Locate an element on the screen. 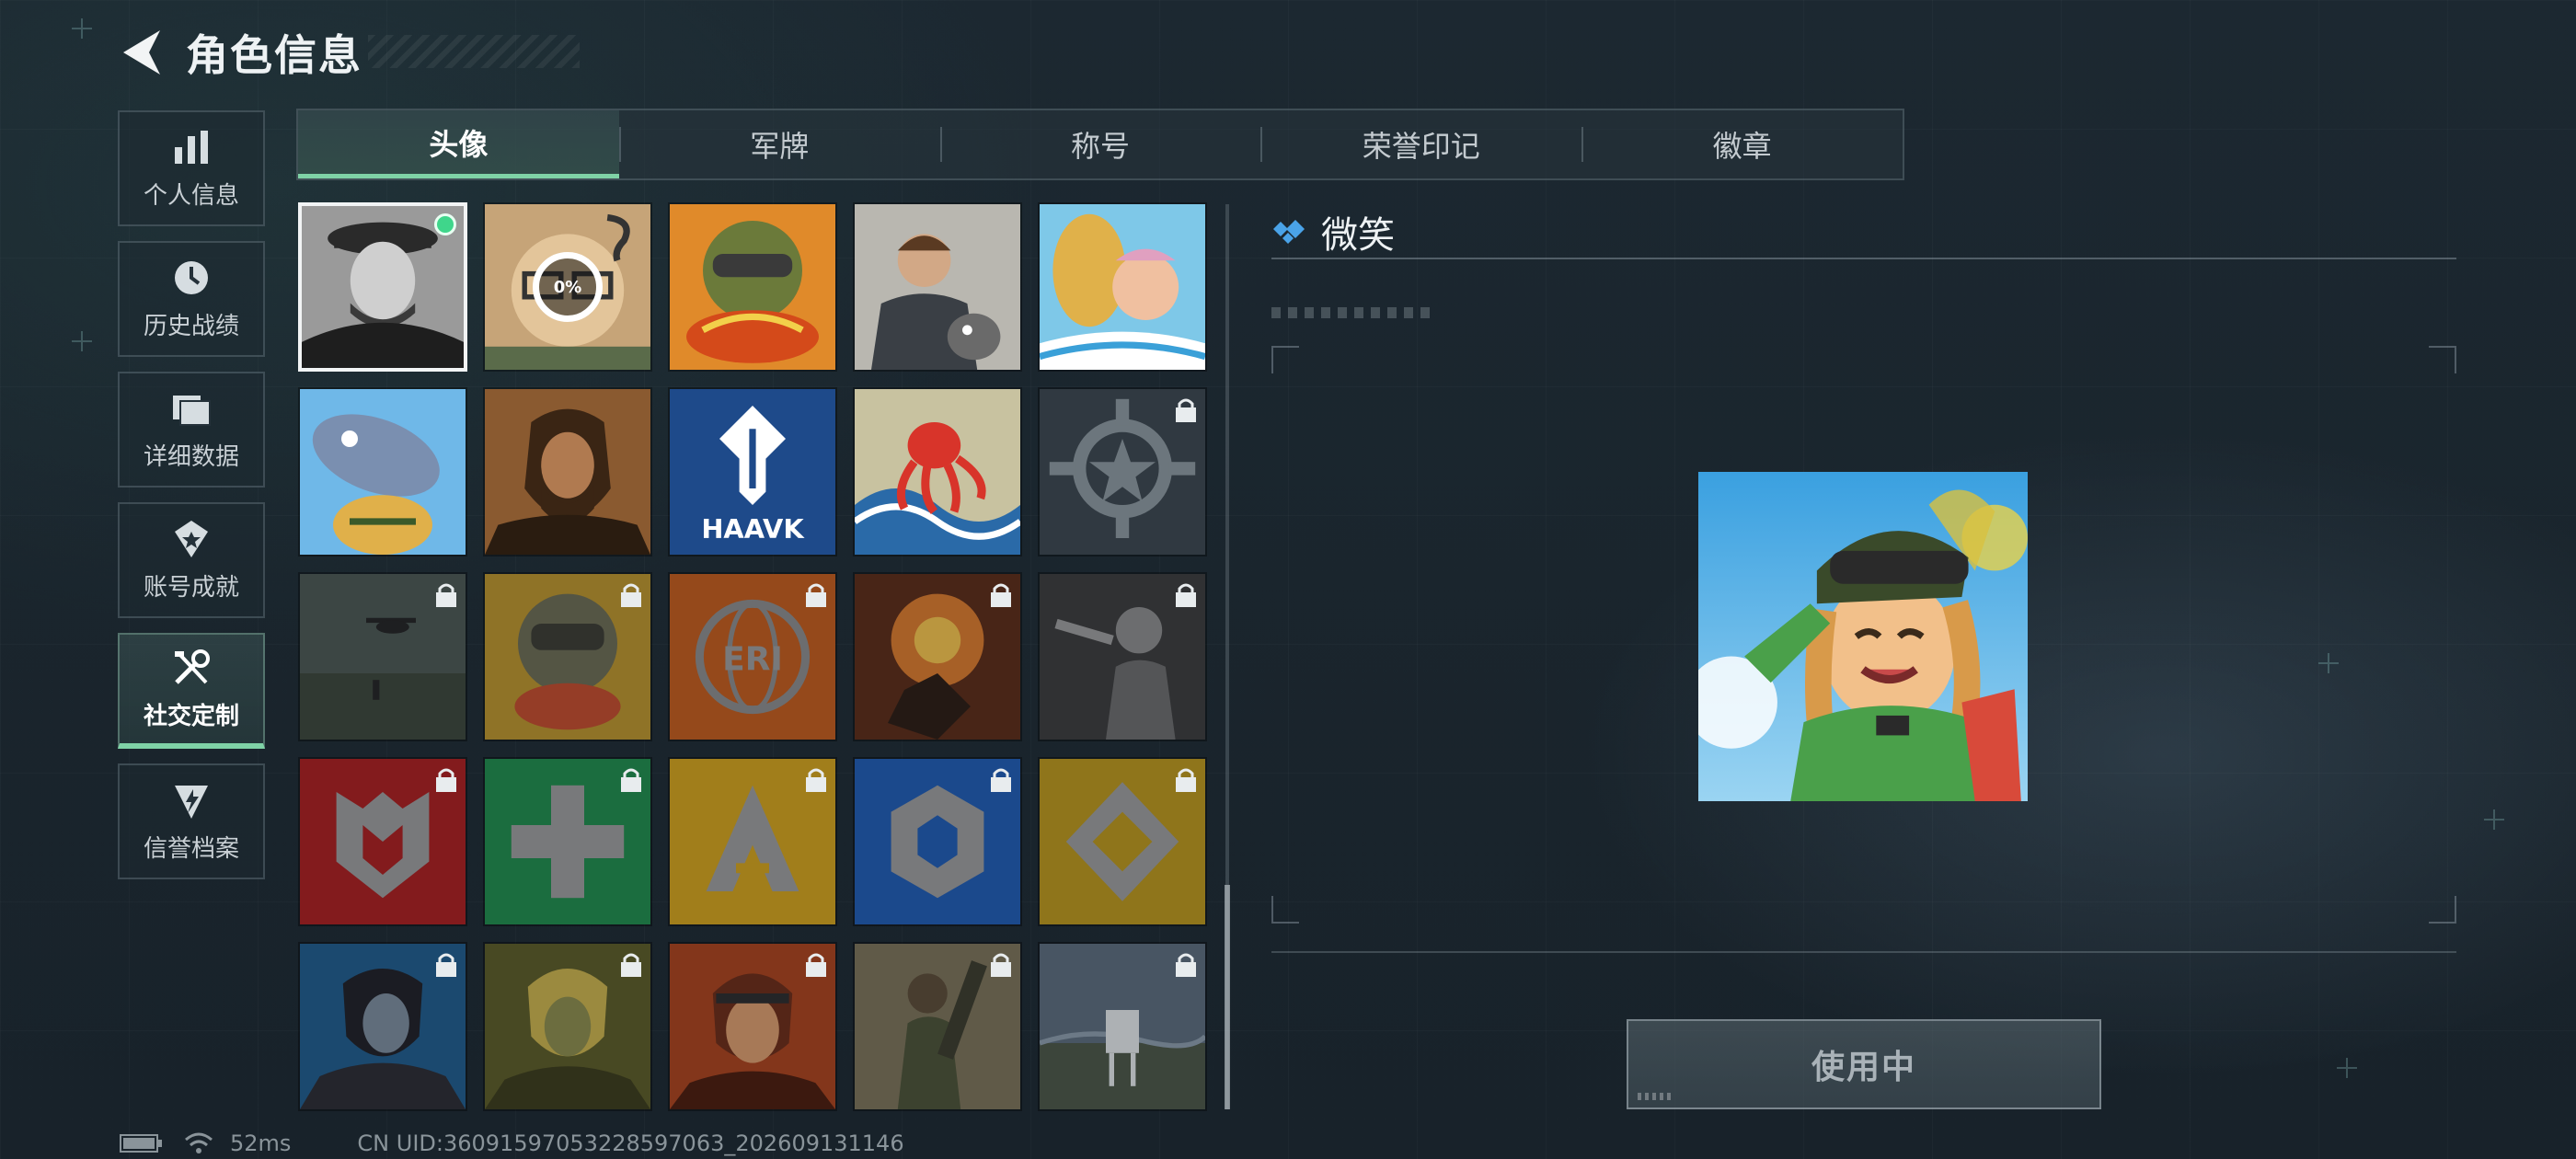 The height and width of the screenshot is (1159, 2576). grid-scrollbar is located at coordinates (1227, 656).